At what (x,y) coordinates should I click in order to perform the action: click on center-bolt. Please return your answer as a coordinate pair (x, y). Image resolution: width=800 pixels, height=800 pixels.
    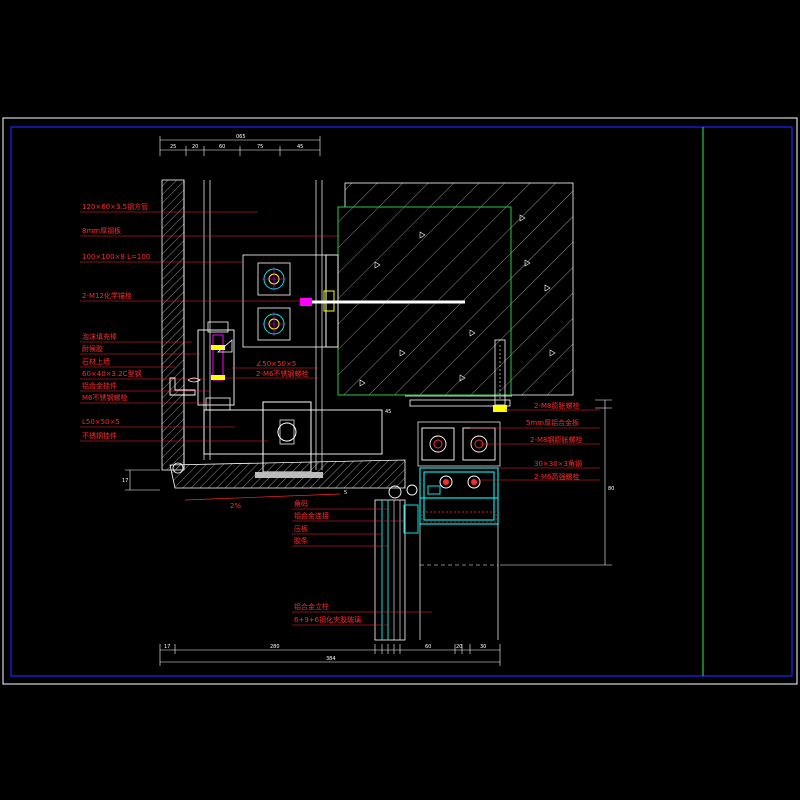
    Looking at the image, I should click on (287, 432).